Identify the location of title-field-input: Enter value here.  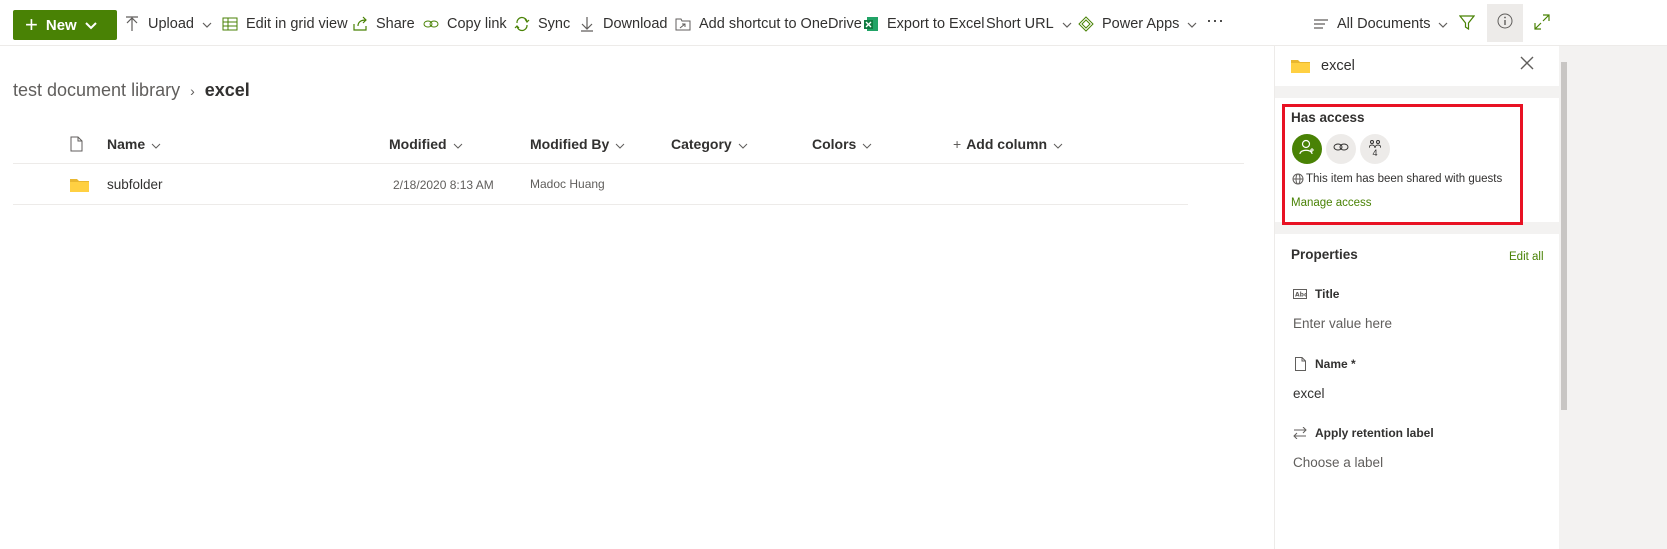
(1342, 323).